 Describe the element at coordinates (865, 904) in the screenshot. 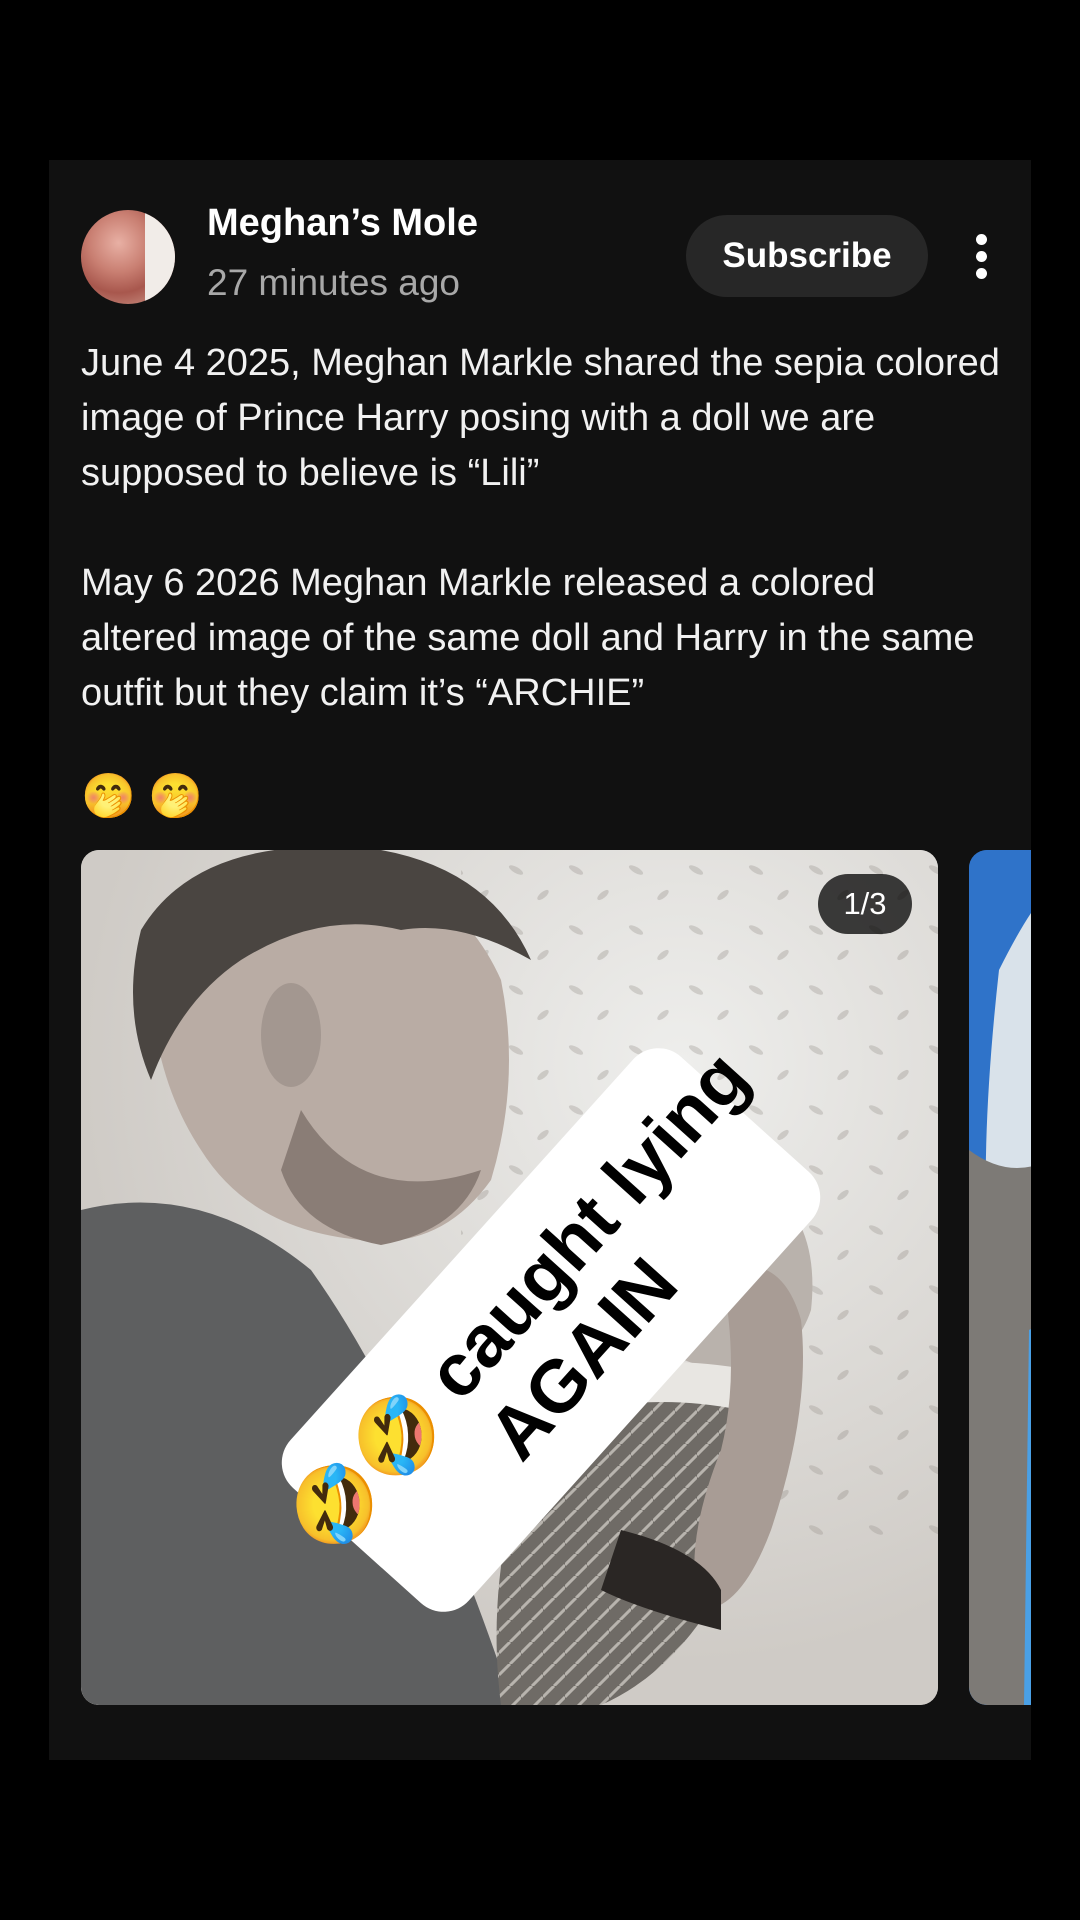

I see `carousel-counter: 1/3` at that location.